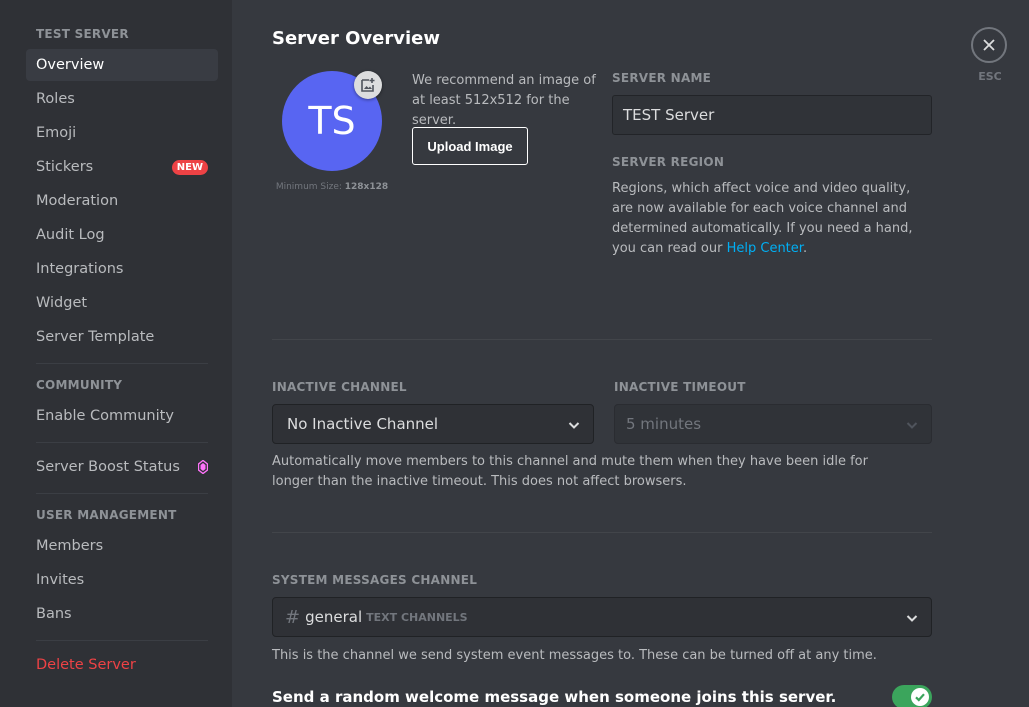 Image resolution: width=1029 pixels, height=707 pixels. What do you see at coordinates (189, 167) in the screenshot?
I see `new-badge: NEW` at bounding box center [189, 167].